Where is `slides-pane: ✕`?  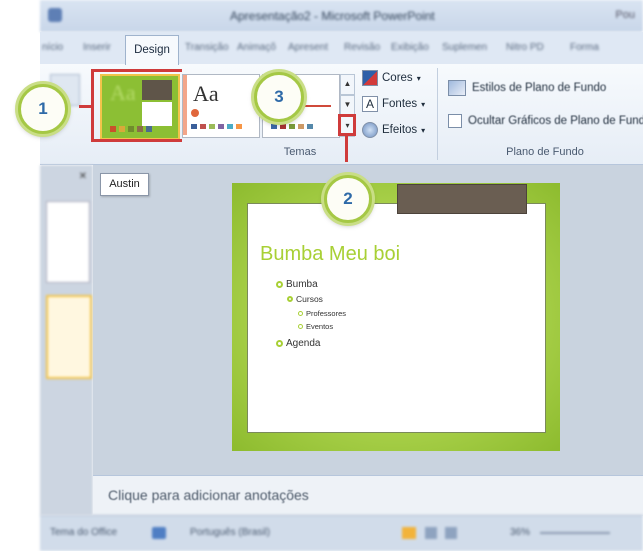 slides-pane: ✕ is located at coordinates (66, 340).